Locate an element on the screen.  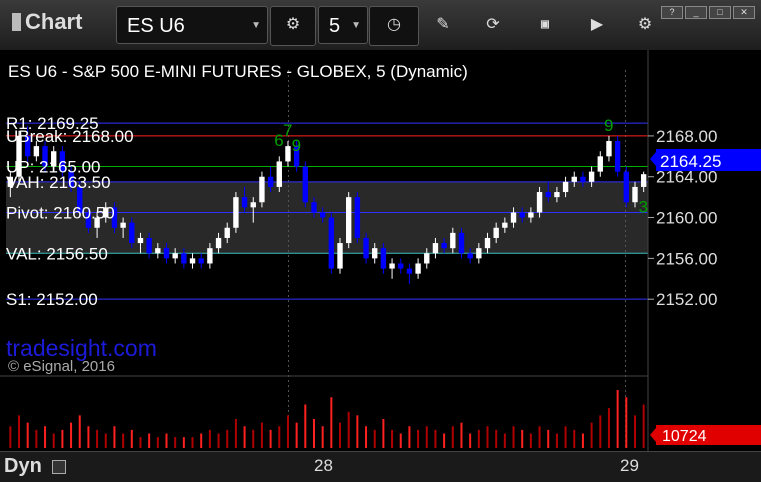
pencil-icon: ✎ is located at coordinates (443, 25).